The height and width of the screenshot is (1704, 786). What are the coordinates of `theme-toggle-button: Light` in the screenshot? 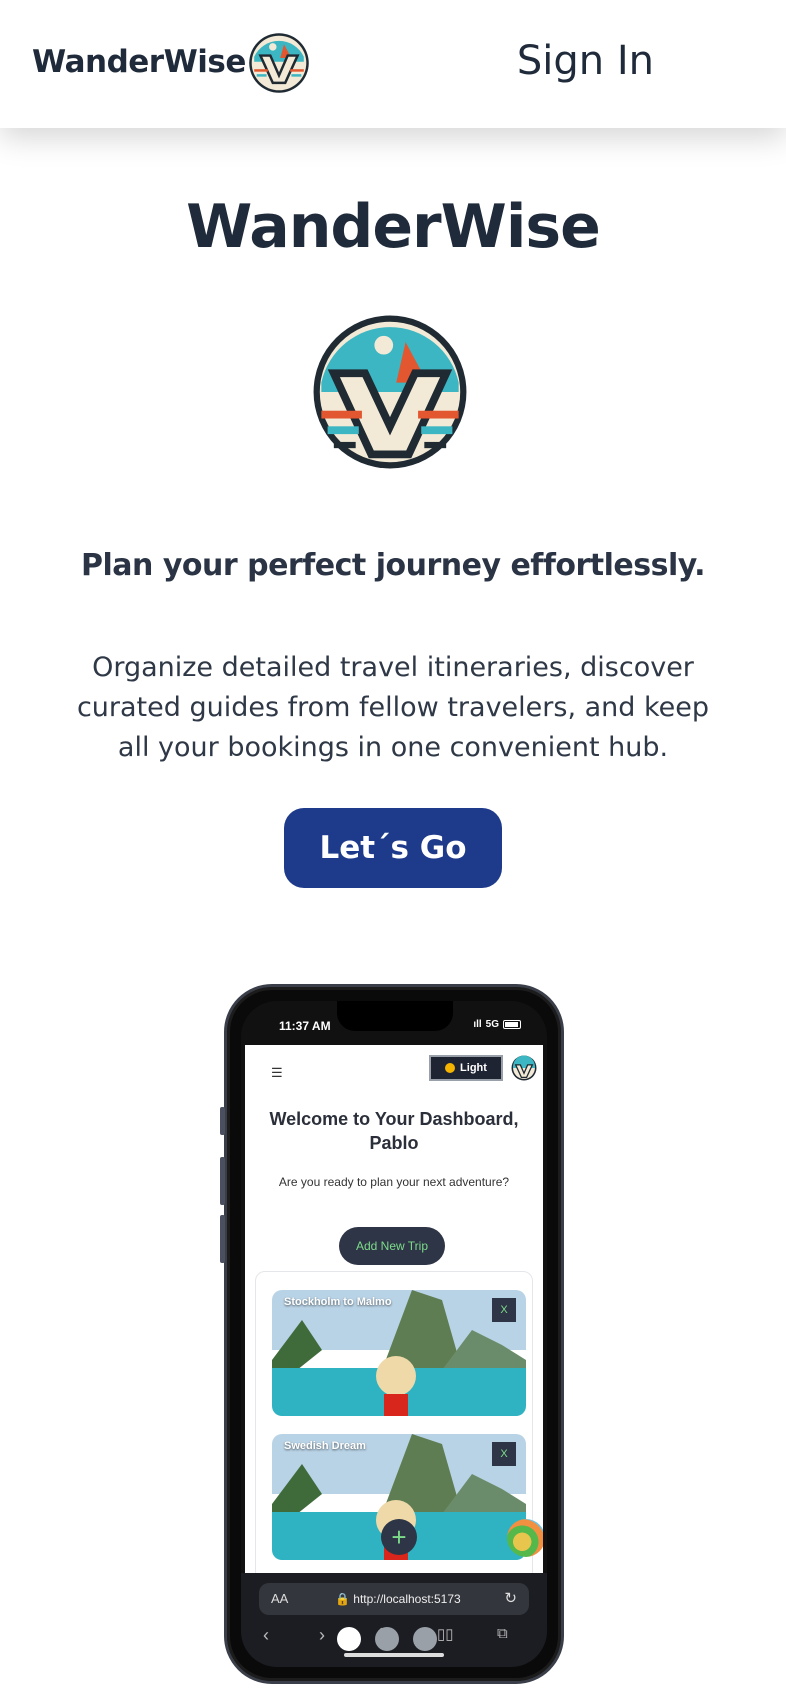 It's located at (466, 1068).